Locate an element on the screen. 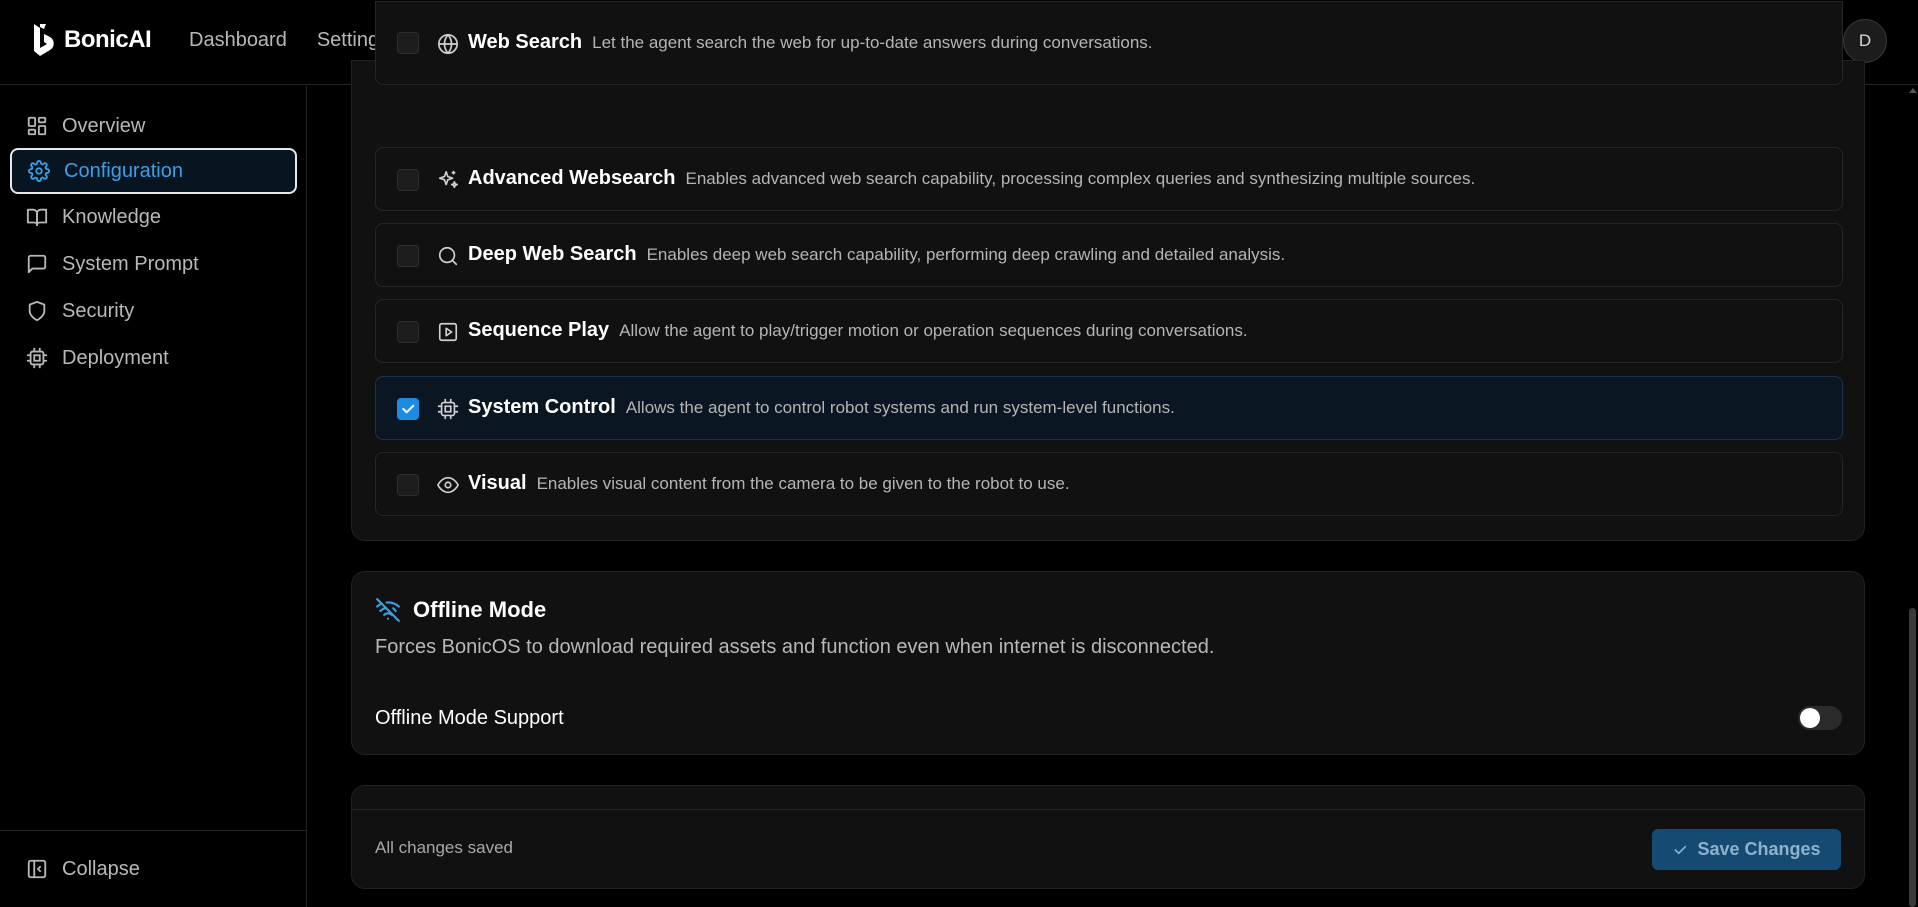 The height and width of the screenshot is (907, 1918). avatar-initial: D is located at coordinates (1865, 40).